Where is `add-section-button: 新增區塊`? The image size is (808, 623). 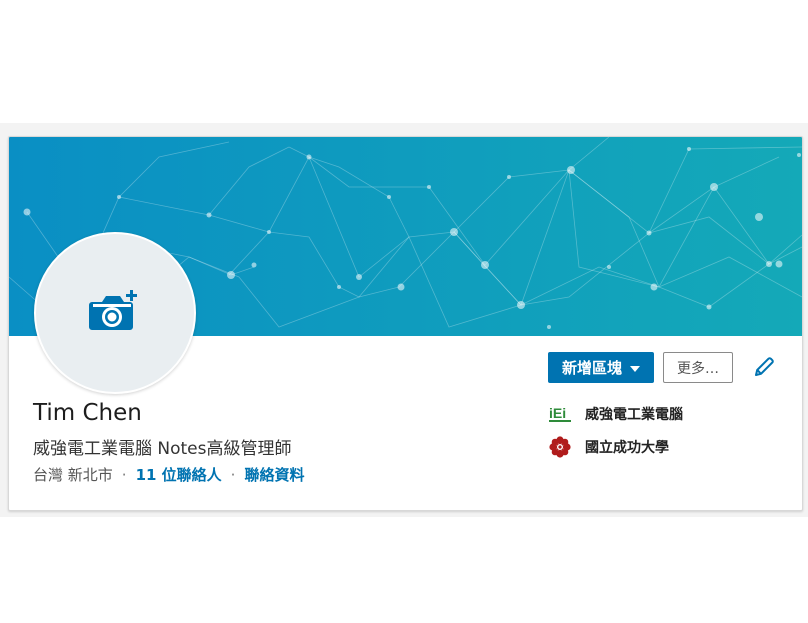
add-section-button: 新增區塊 is located at coordinates (601, 367).